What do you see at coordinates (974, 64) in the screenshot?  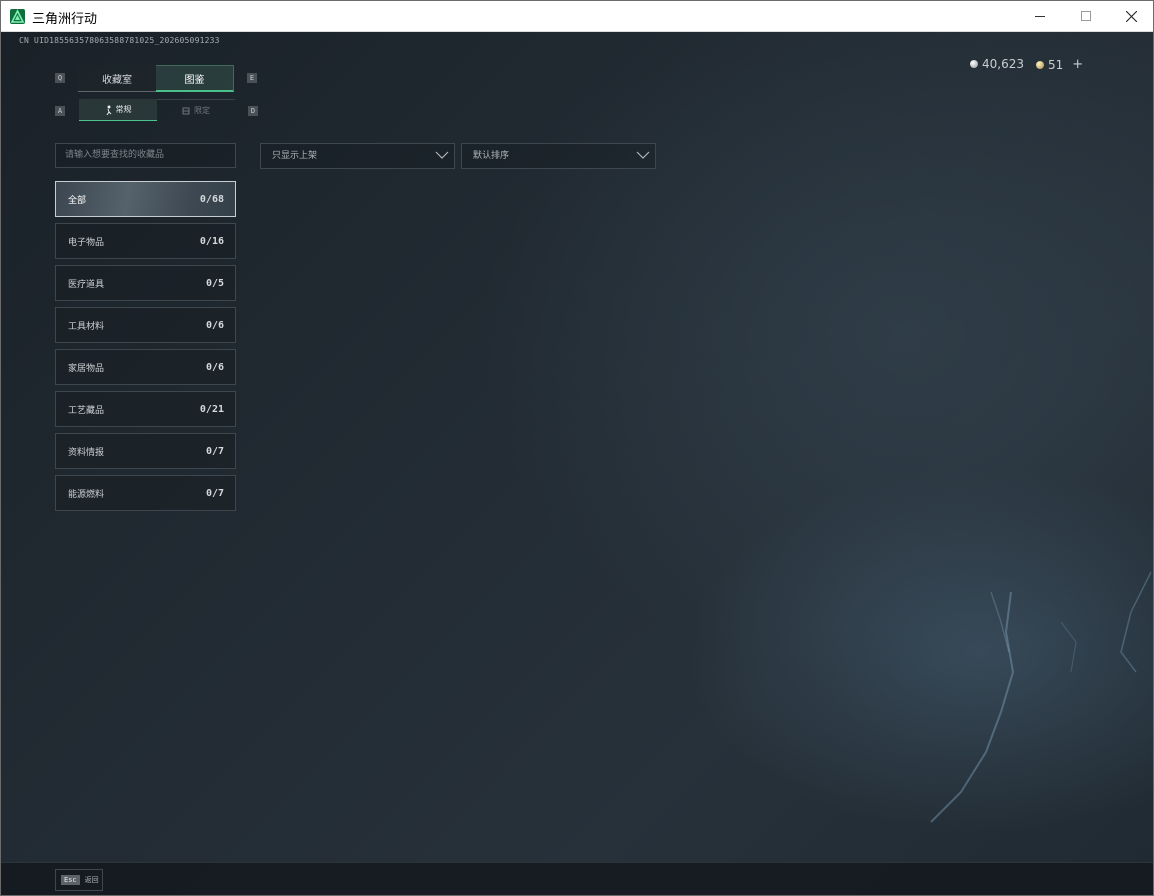 I see `silver-coin-icon` at bounding box center [974, 64].